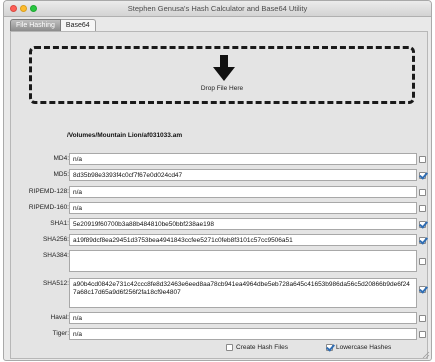 The height and width of the screenshot is (362, 435). What do you see at coordinates (48, 207) in the screenshot?
I see `hash-label: RIPEMD-160:` at bounding box center [48, 207].